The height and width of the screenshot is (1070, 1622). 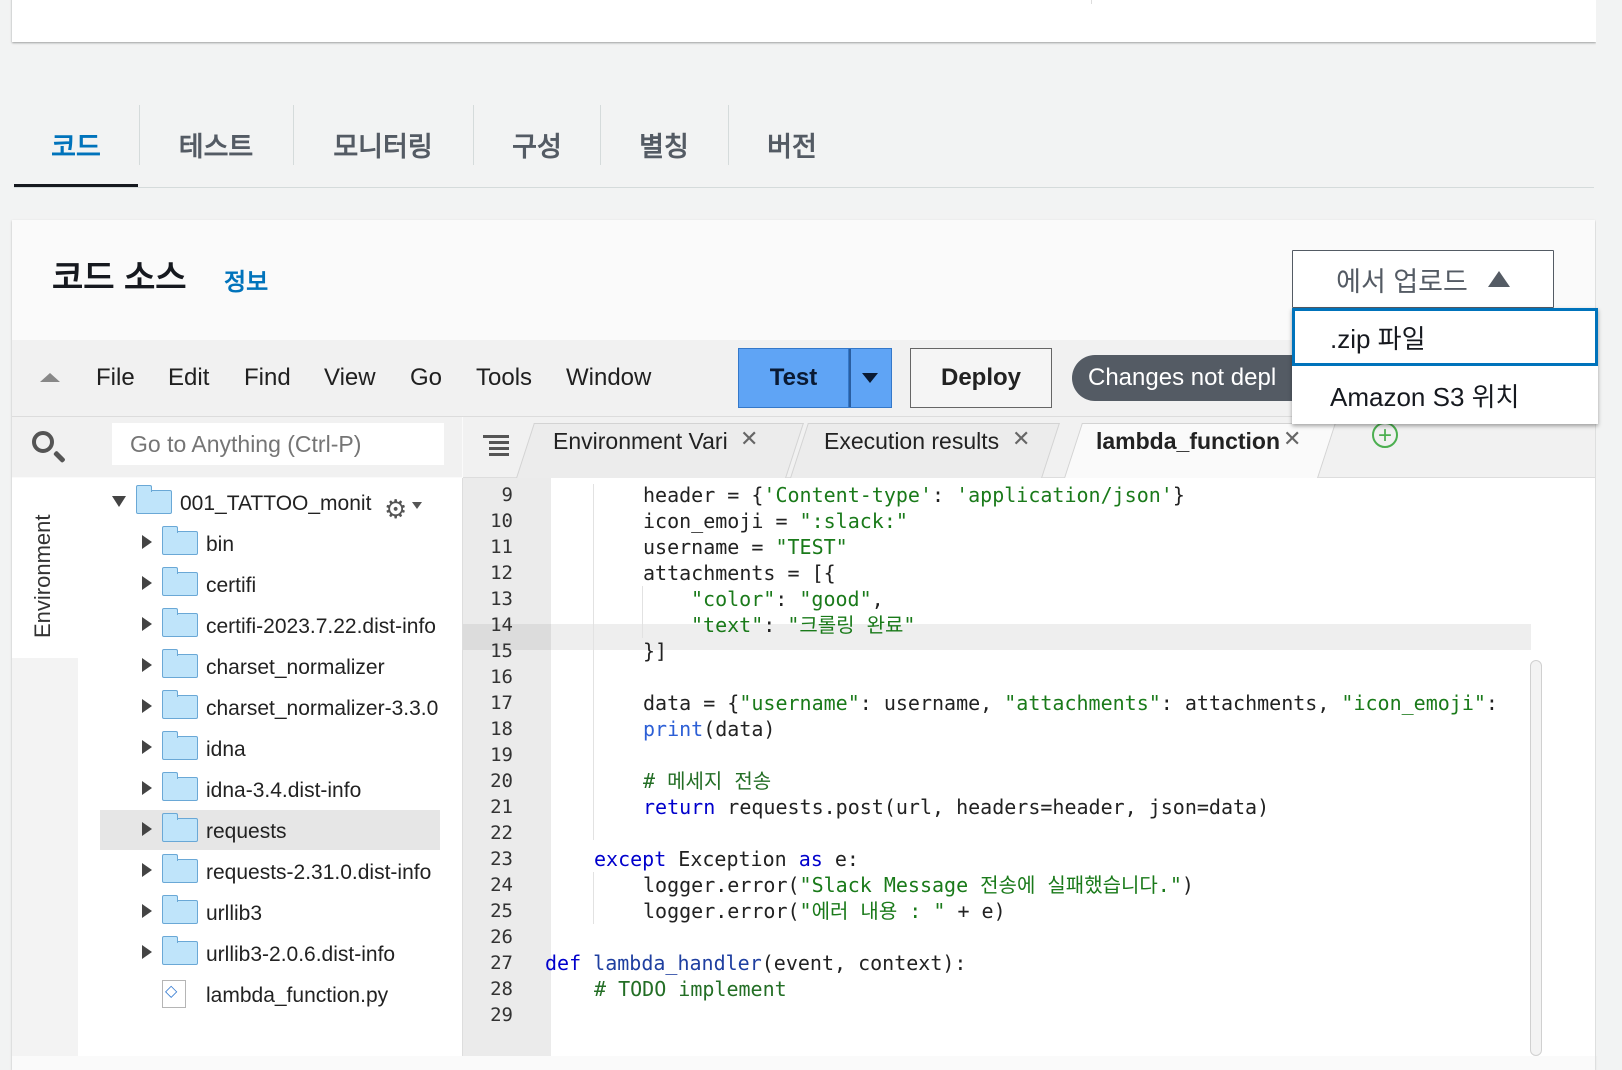 I want to click on tree-item-certifi: certifi, so click(x=270, y=584).